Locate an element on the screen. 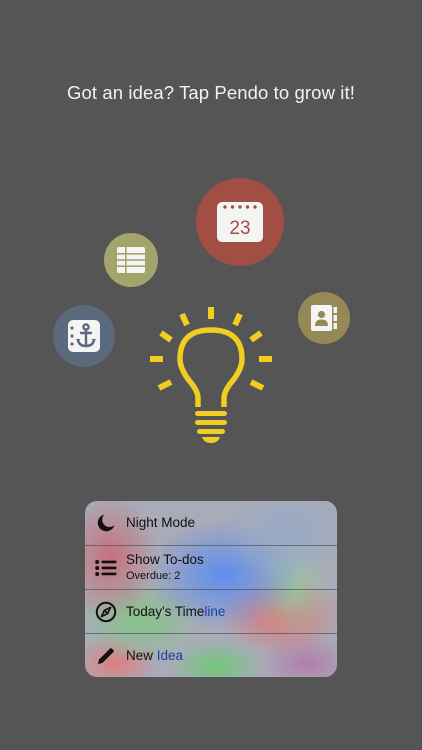 The width and height of the screenshot is (422, 750). menu-item-label-main: Today's Time is located at coordinates (165, 611).